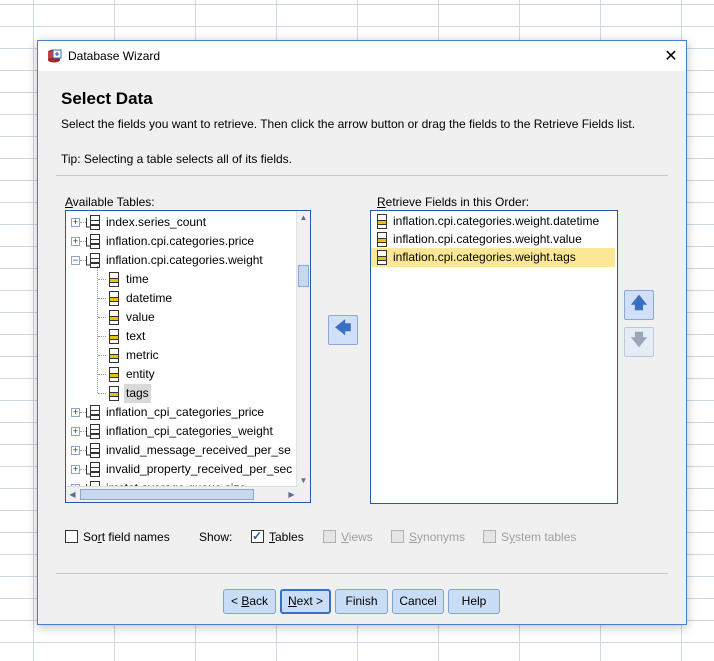 The width and height of the screenshot is (714, 661). I want to click on tree-item-label: tags, so click(137, 393).